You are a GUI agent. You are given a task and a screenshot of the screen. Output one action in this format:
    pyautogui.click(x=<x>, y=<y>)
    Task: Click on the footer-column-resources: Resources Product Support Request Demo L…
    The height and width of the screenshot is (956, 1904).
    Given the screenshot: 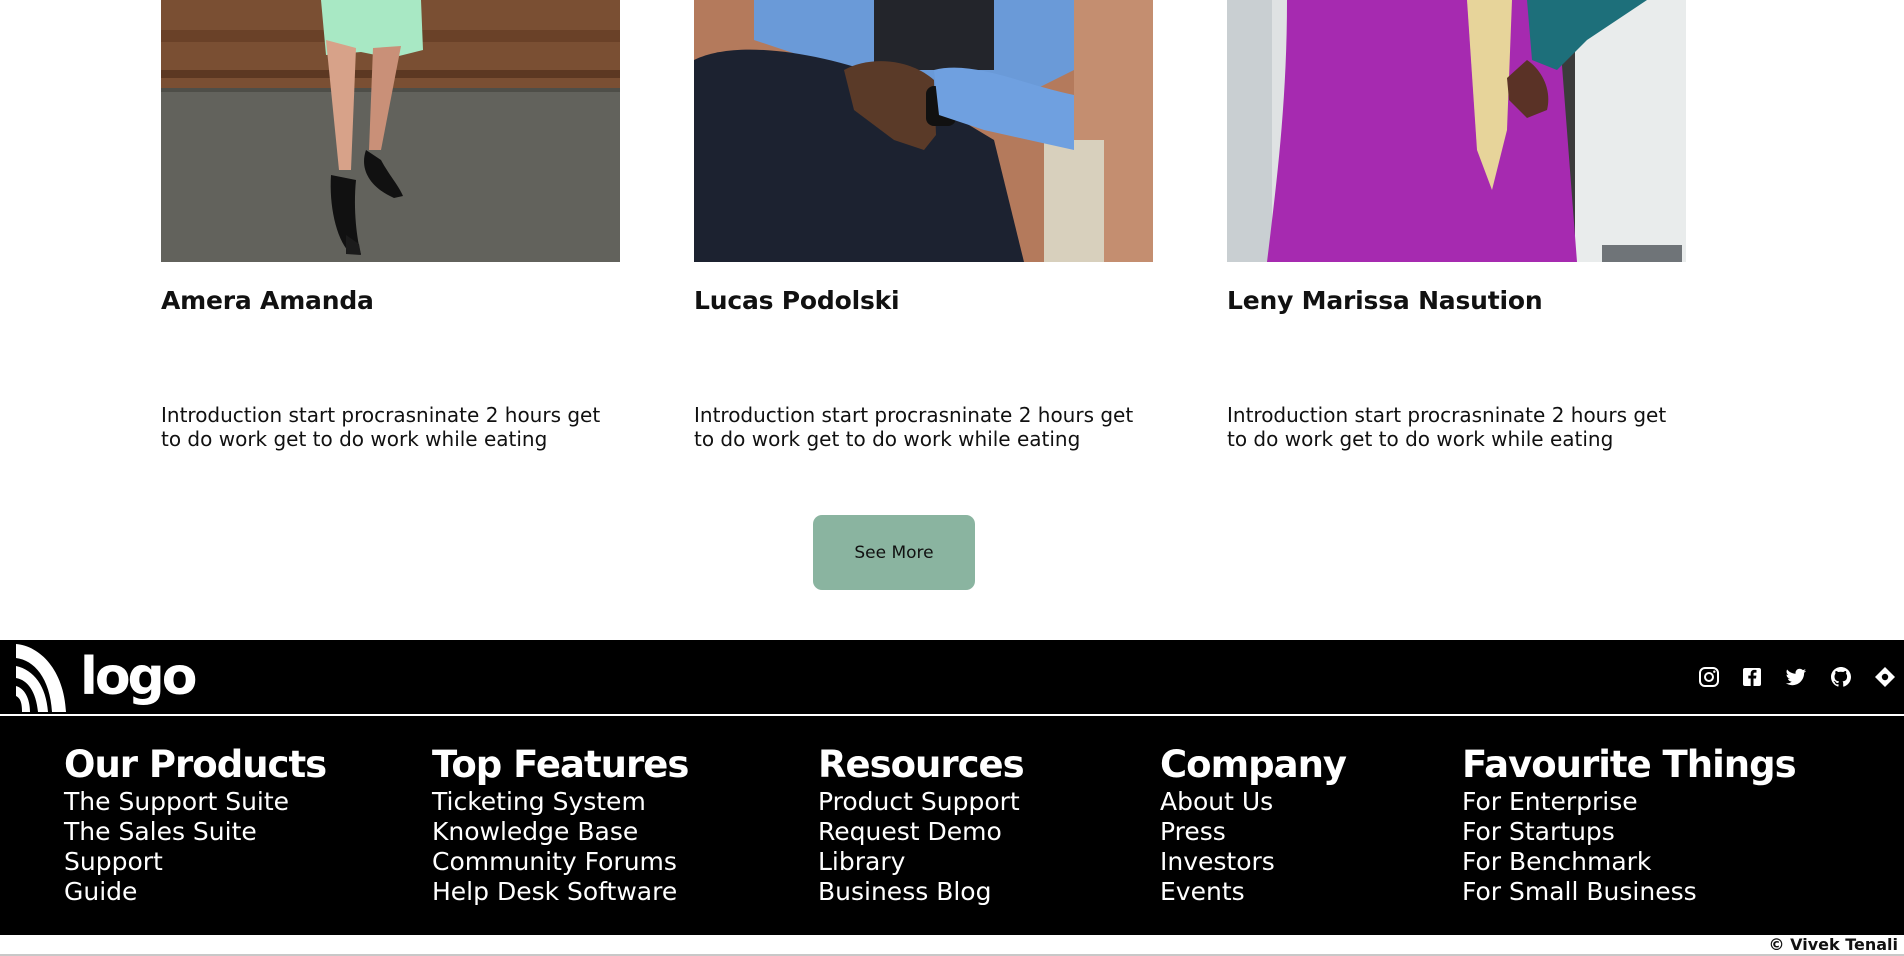 What is the action you would take?
    pyautogui.click(x=921, y=825)
    